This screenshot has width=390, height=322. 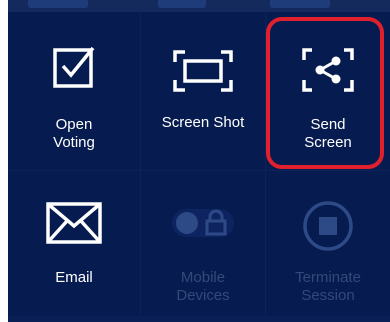 I want to click on top-strip, so click(x=199, y=6).